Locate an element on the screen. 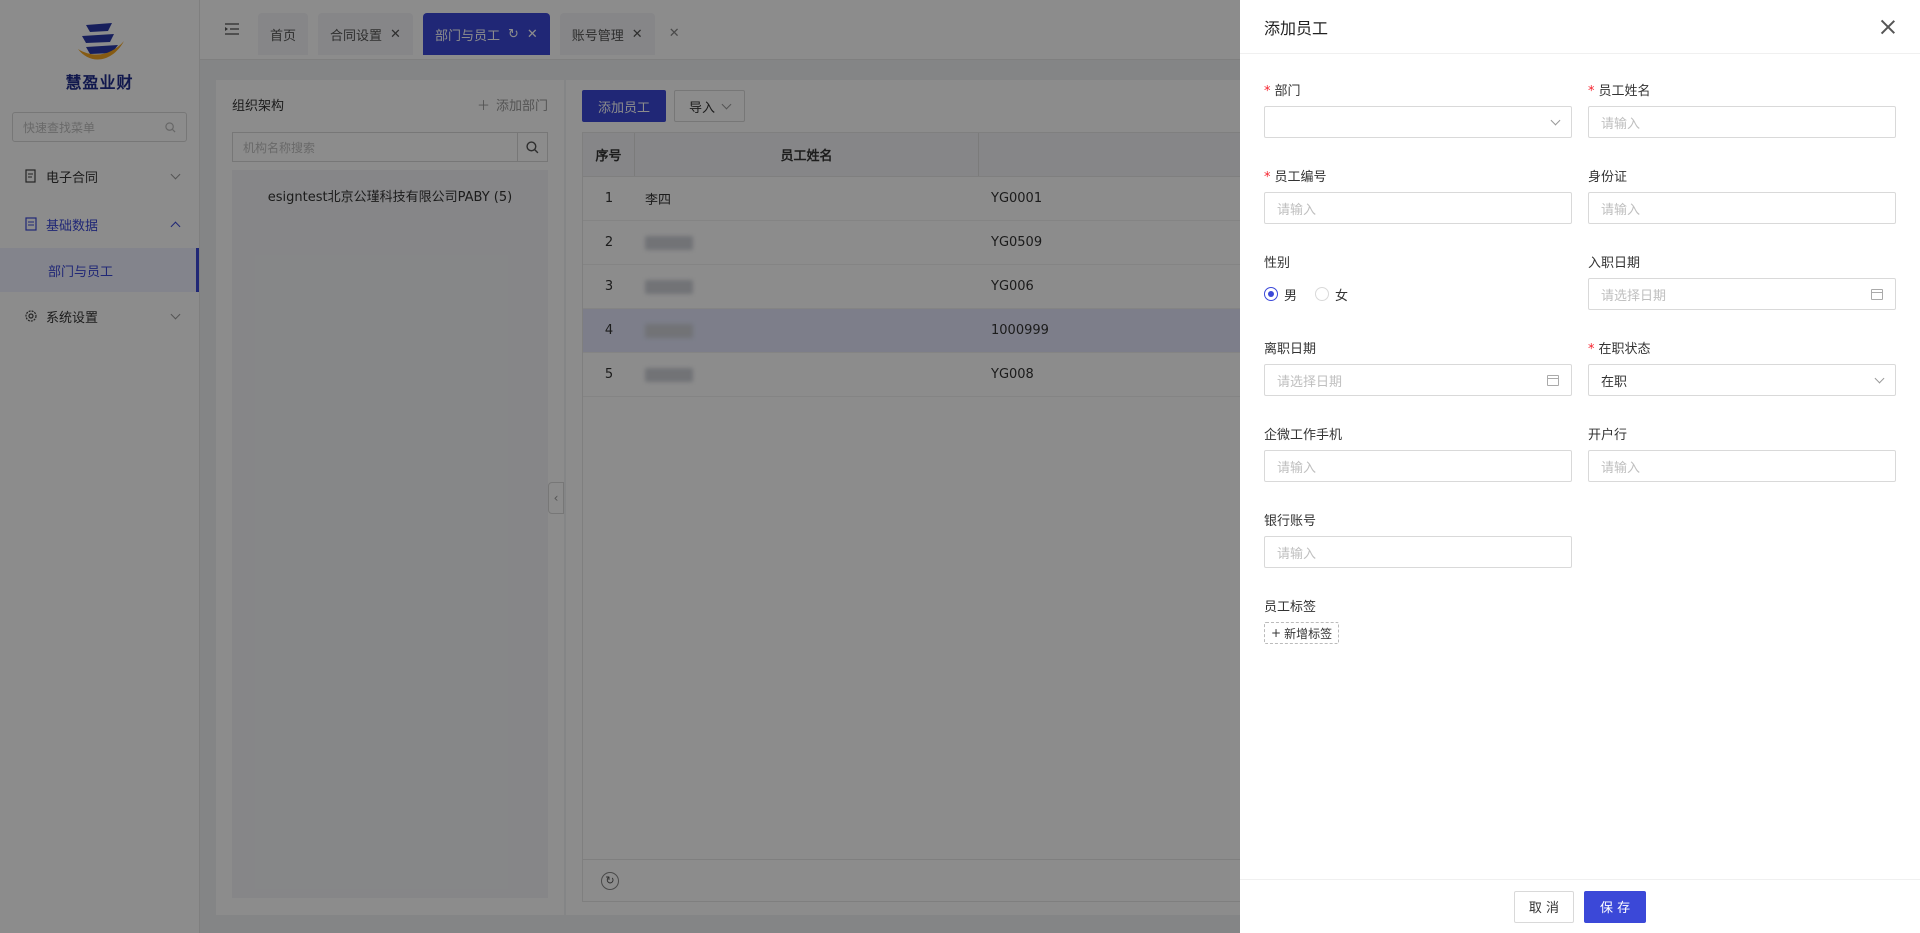 This screenshot has width=1920, height=933. field-employee-code: * 员工编号 请输入 is located at coordinates (1418, 195).